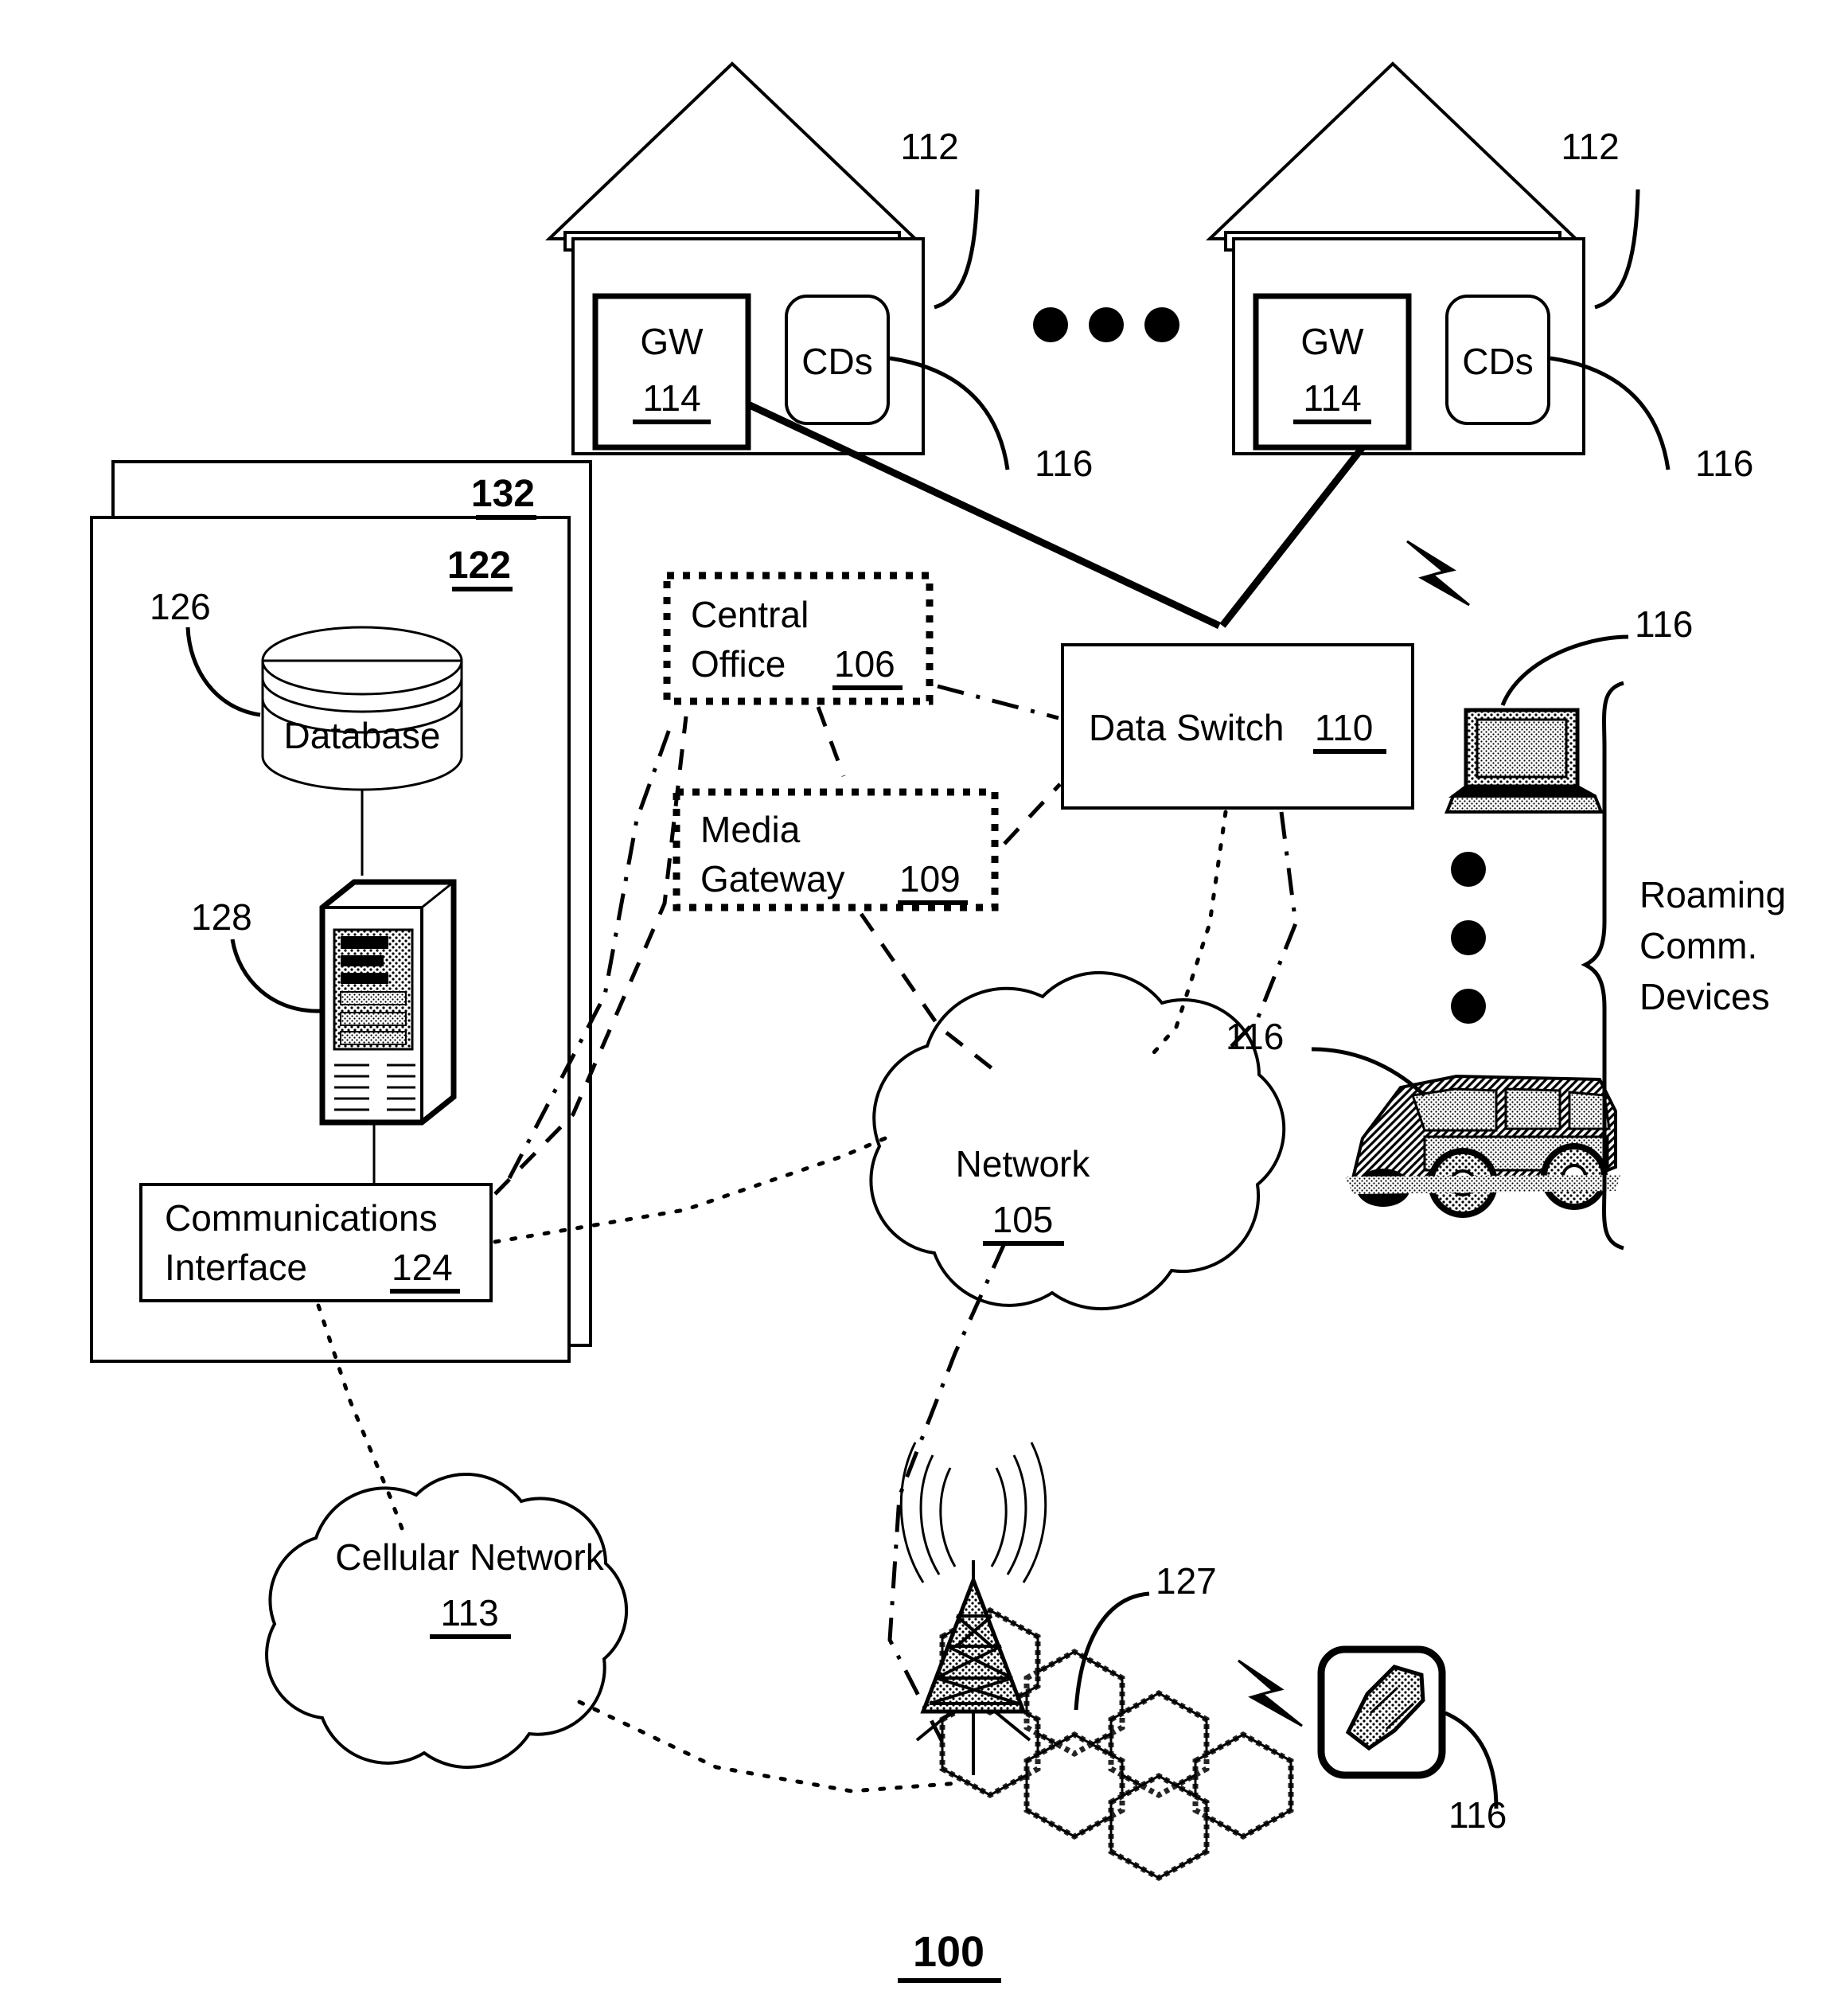 The image size is (1848, 2014). I want to click on laptop-device, so click(1517, 677).